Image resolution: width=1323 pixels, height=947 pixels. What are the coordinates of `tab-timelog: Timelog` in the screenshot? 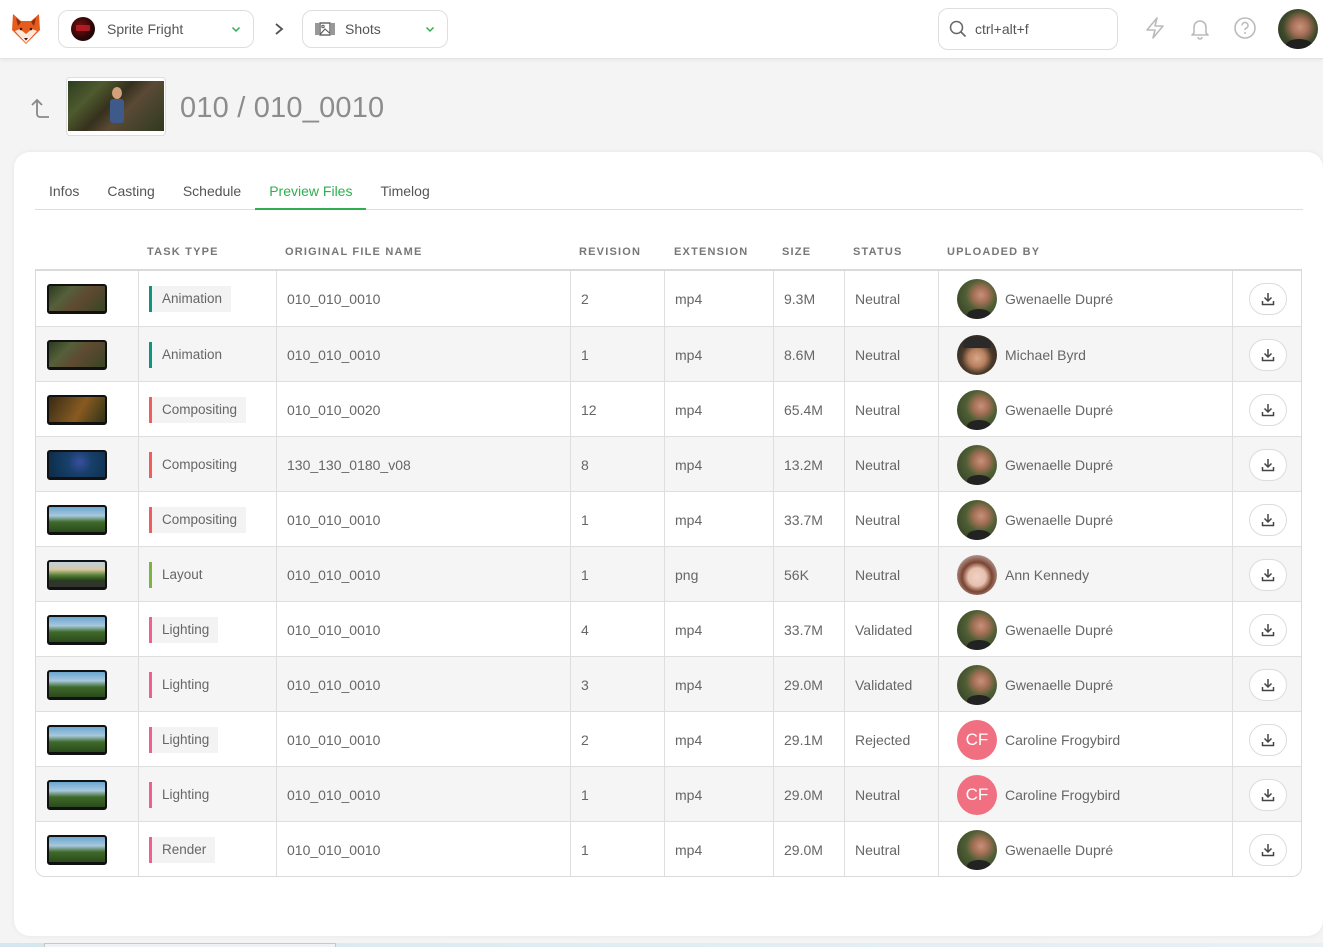 It's located at (404, 192).